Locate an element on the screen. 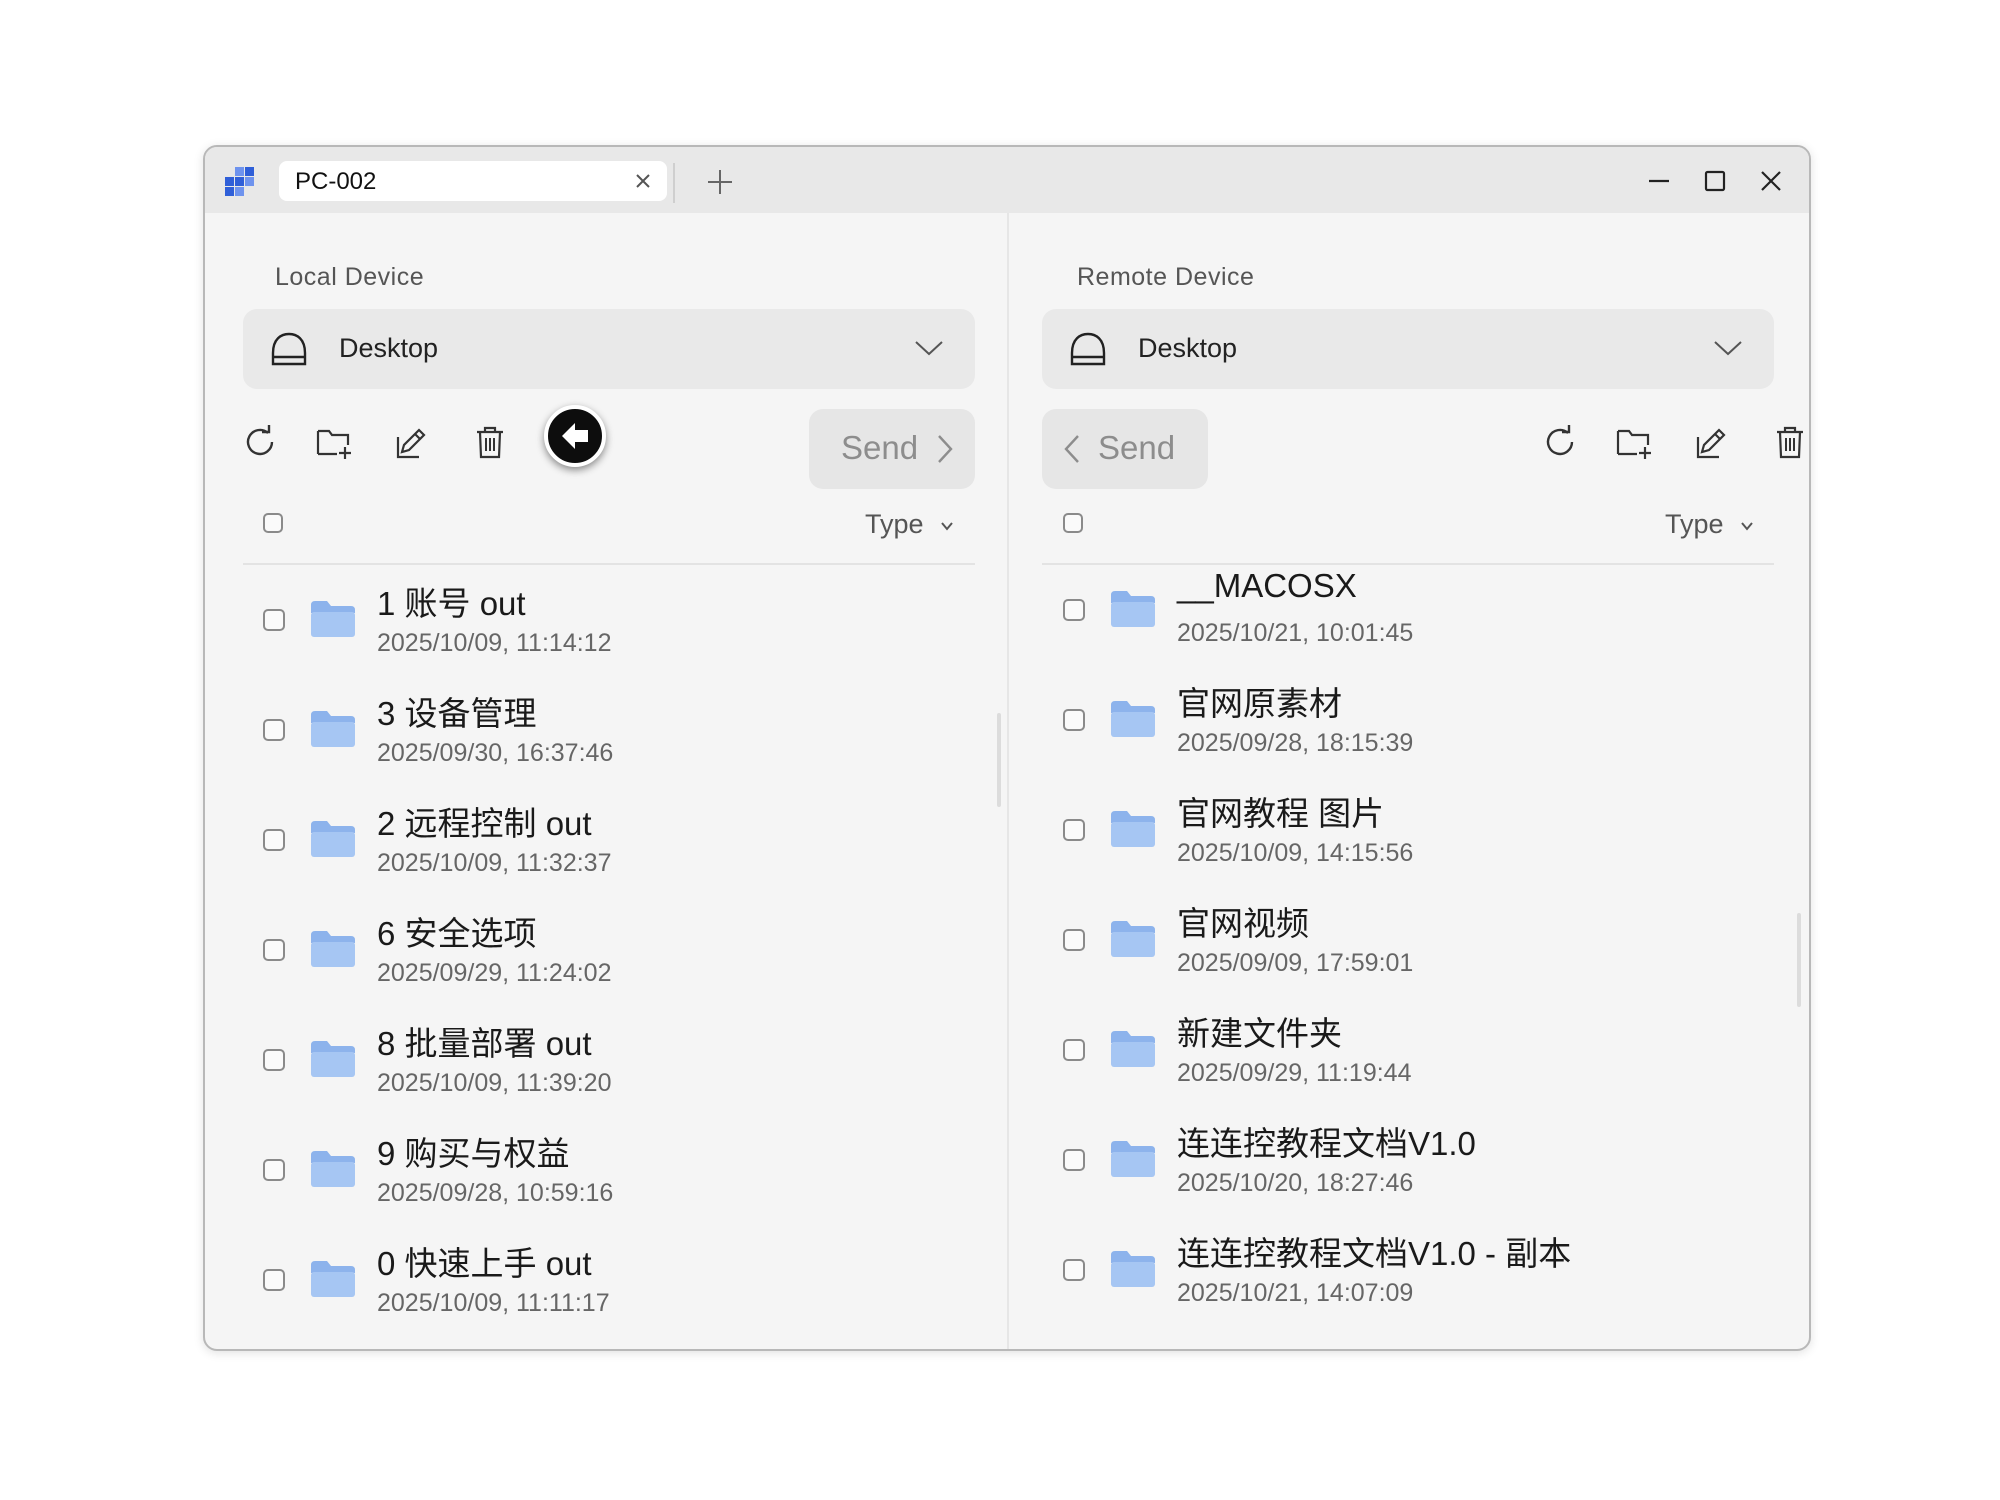  back-arrow-icon is located at coordinates (575, 436).